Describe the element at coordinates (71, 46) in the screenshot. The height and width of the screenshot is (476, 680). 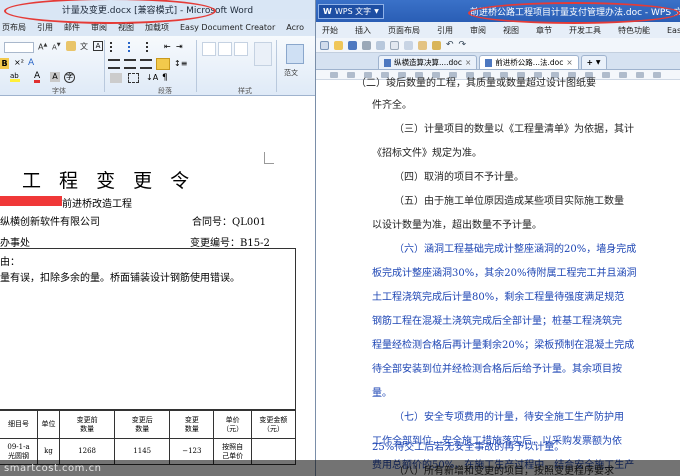
I see `clear-format-icon` at that location.